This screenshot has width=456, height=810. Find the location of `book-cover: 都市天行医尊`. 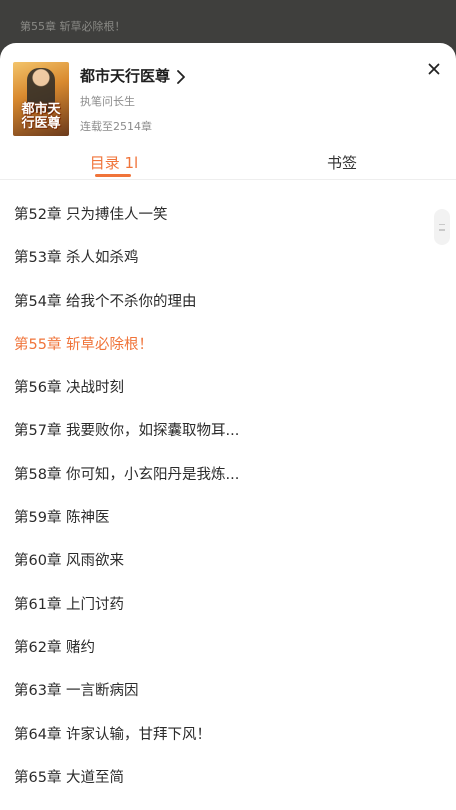

book-cover: 都市天行医尊 is located at coordinates (41, 99).